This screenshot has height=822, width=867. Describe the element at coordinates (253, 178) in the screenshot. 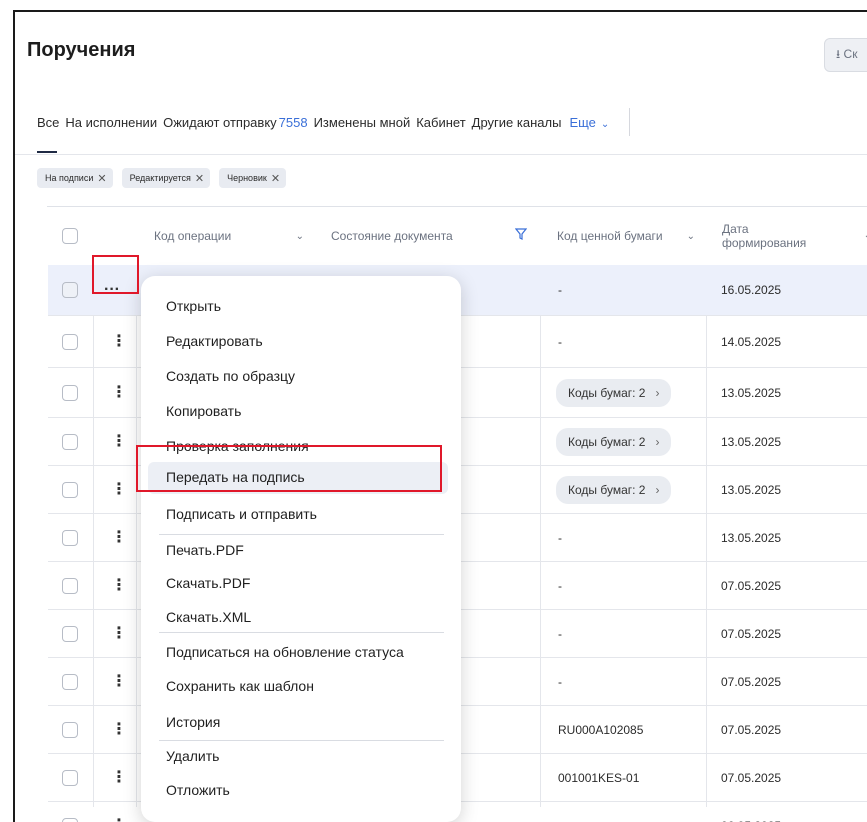

I see `filter-chip: Черновик ✕` at that location.